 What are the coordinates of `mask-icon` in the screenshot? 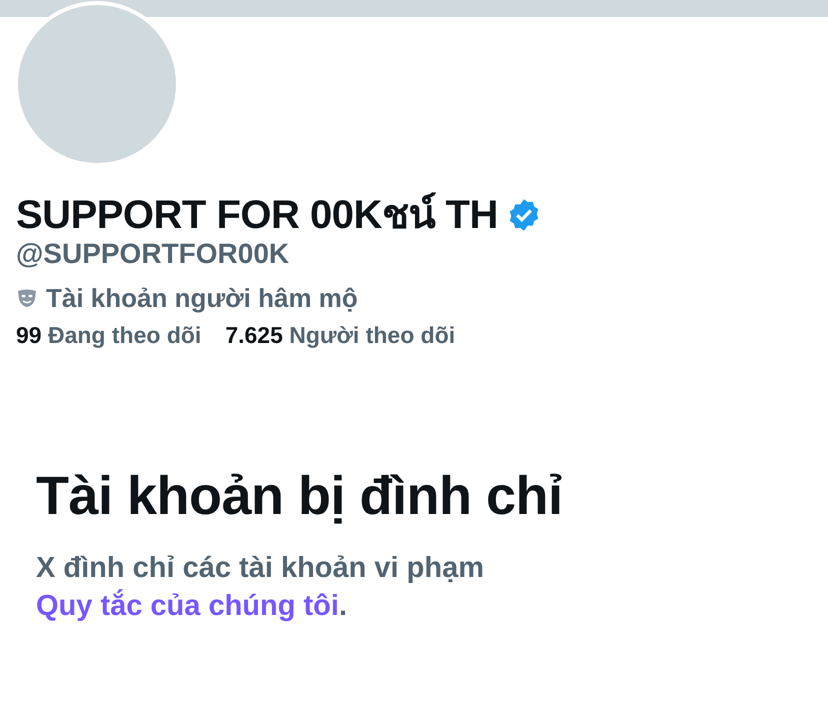 It's located at (27, 298).